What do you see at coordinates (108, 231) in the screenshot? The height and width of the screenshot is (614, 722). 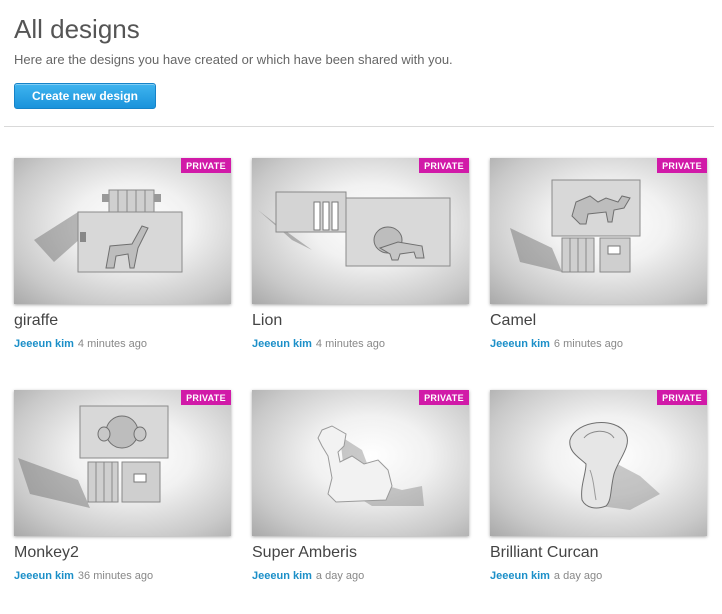 I see `giraffe-kit-model` at bounding box center [108, 231].